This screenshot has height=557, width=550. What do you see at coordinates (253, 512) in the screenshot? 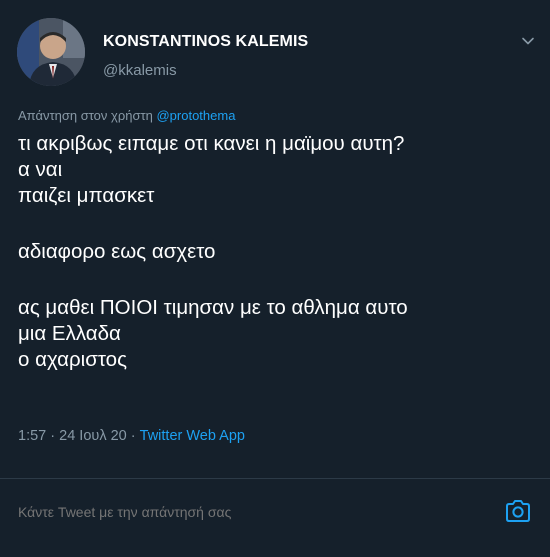
I see `reply-input` at bounding box center [253, 512].